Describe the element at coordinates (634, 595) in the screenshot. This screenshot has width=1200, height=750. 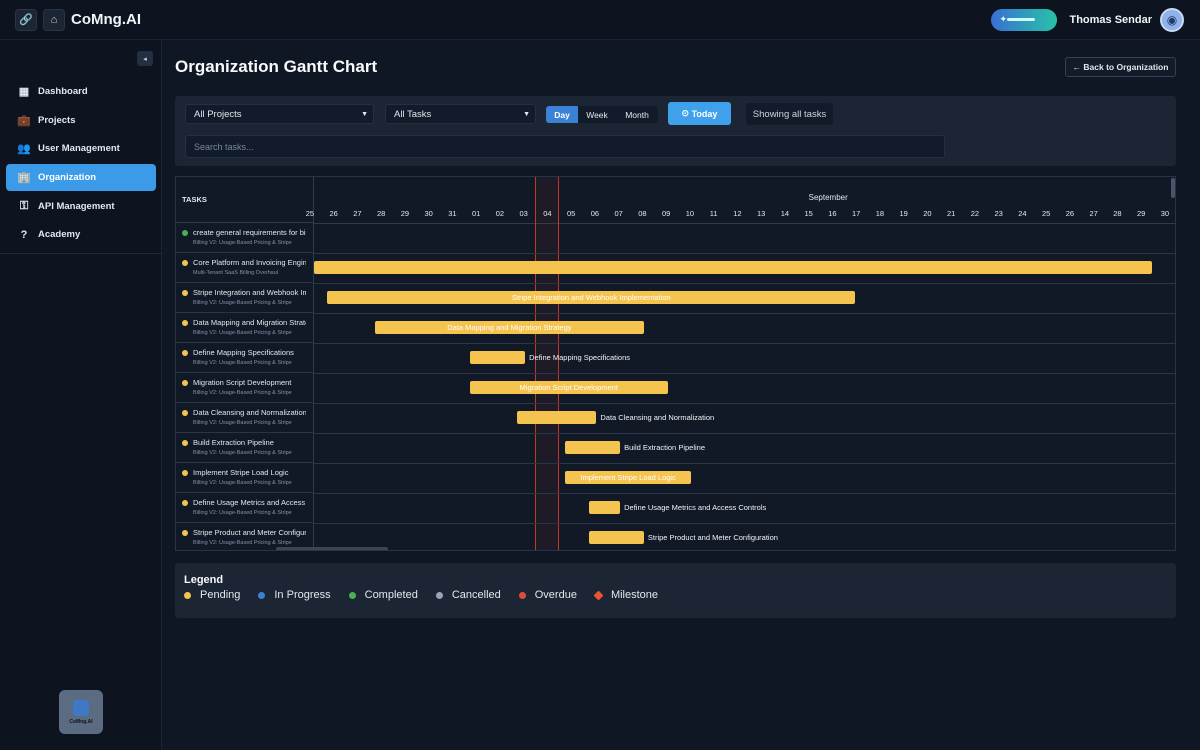
I see `legend-label: Milestone` at that location.